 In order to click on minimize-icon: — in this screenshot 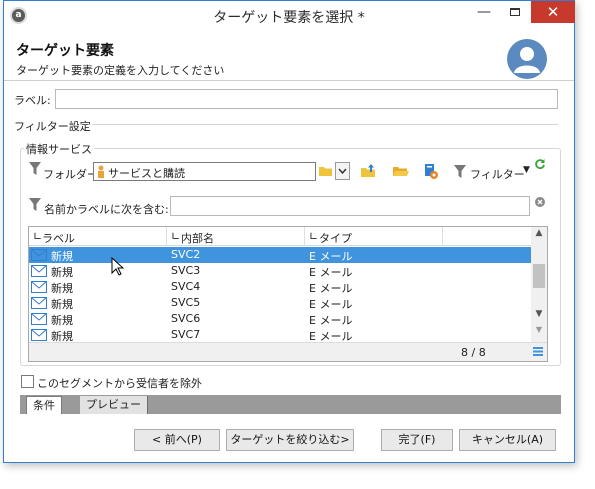, I will do `click(484, 12)`.